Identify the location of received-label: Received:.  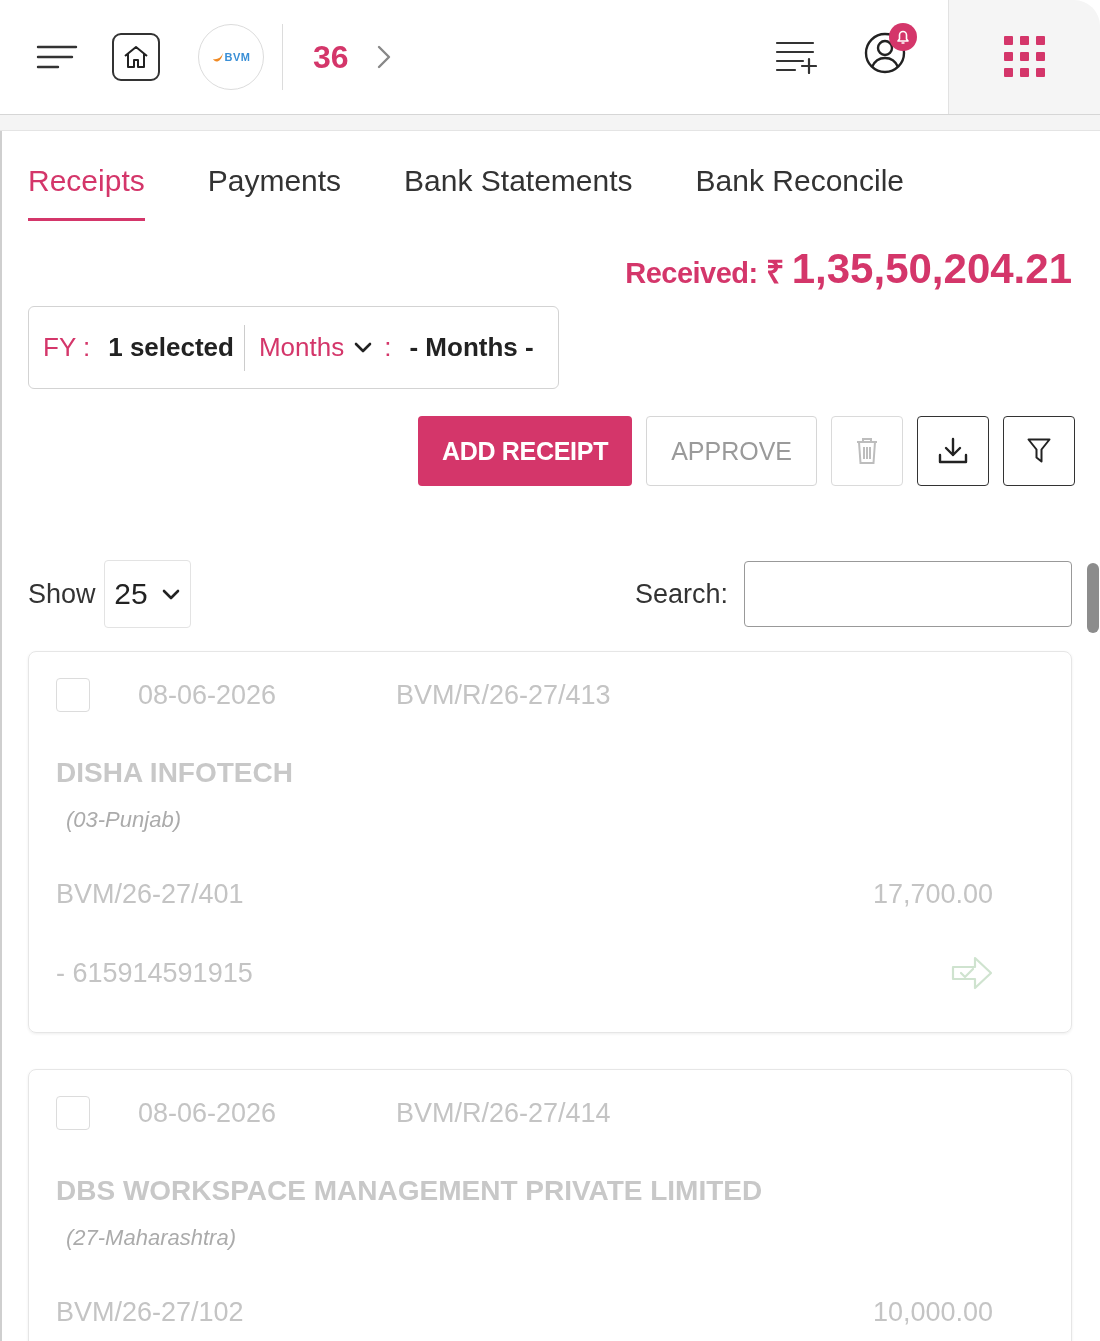
(691, 273).